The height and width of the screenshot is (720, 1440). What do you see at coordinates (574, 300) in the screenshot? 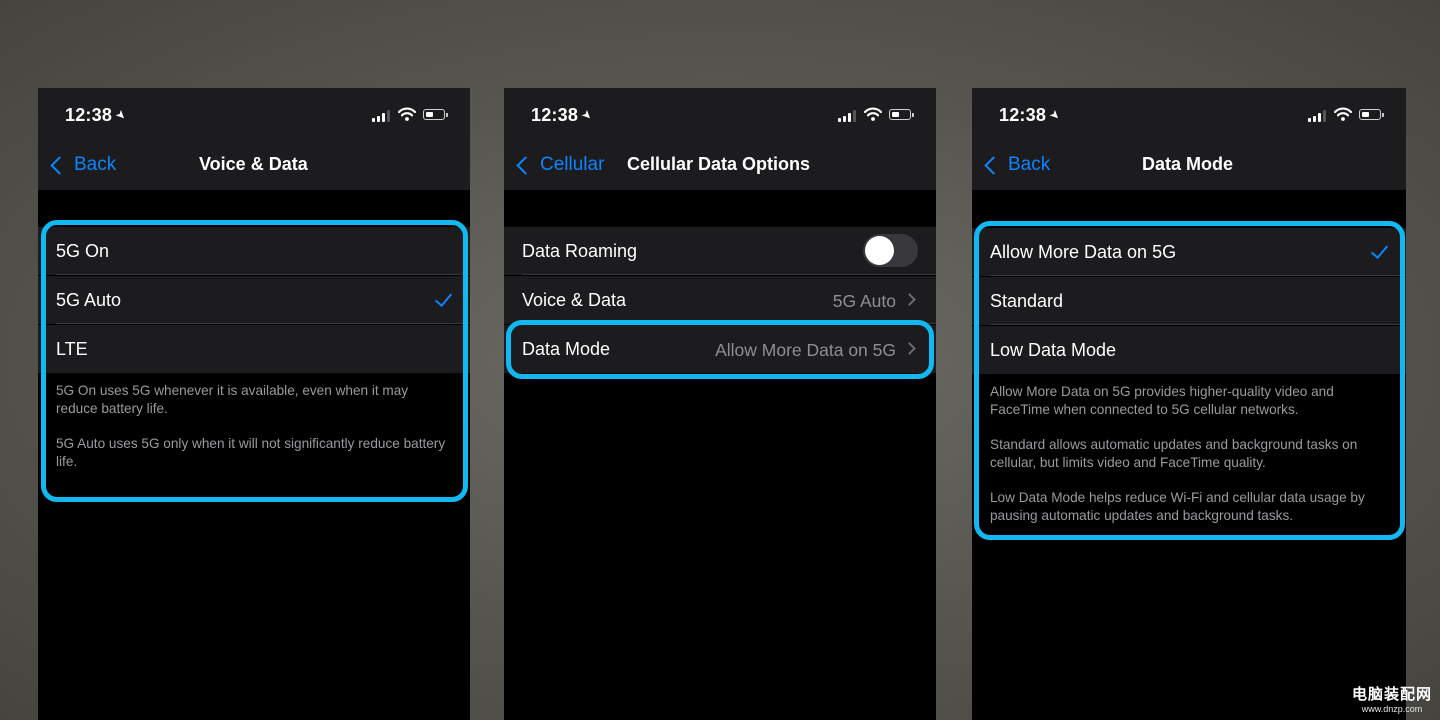
I see `row-label: Voice & Data` at bounding box center [574, 300].